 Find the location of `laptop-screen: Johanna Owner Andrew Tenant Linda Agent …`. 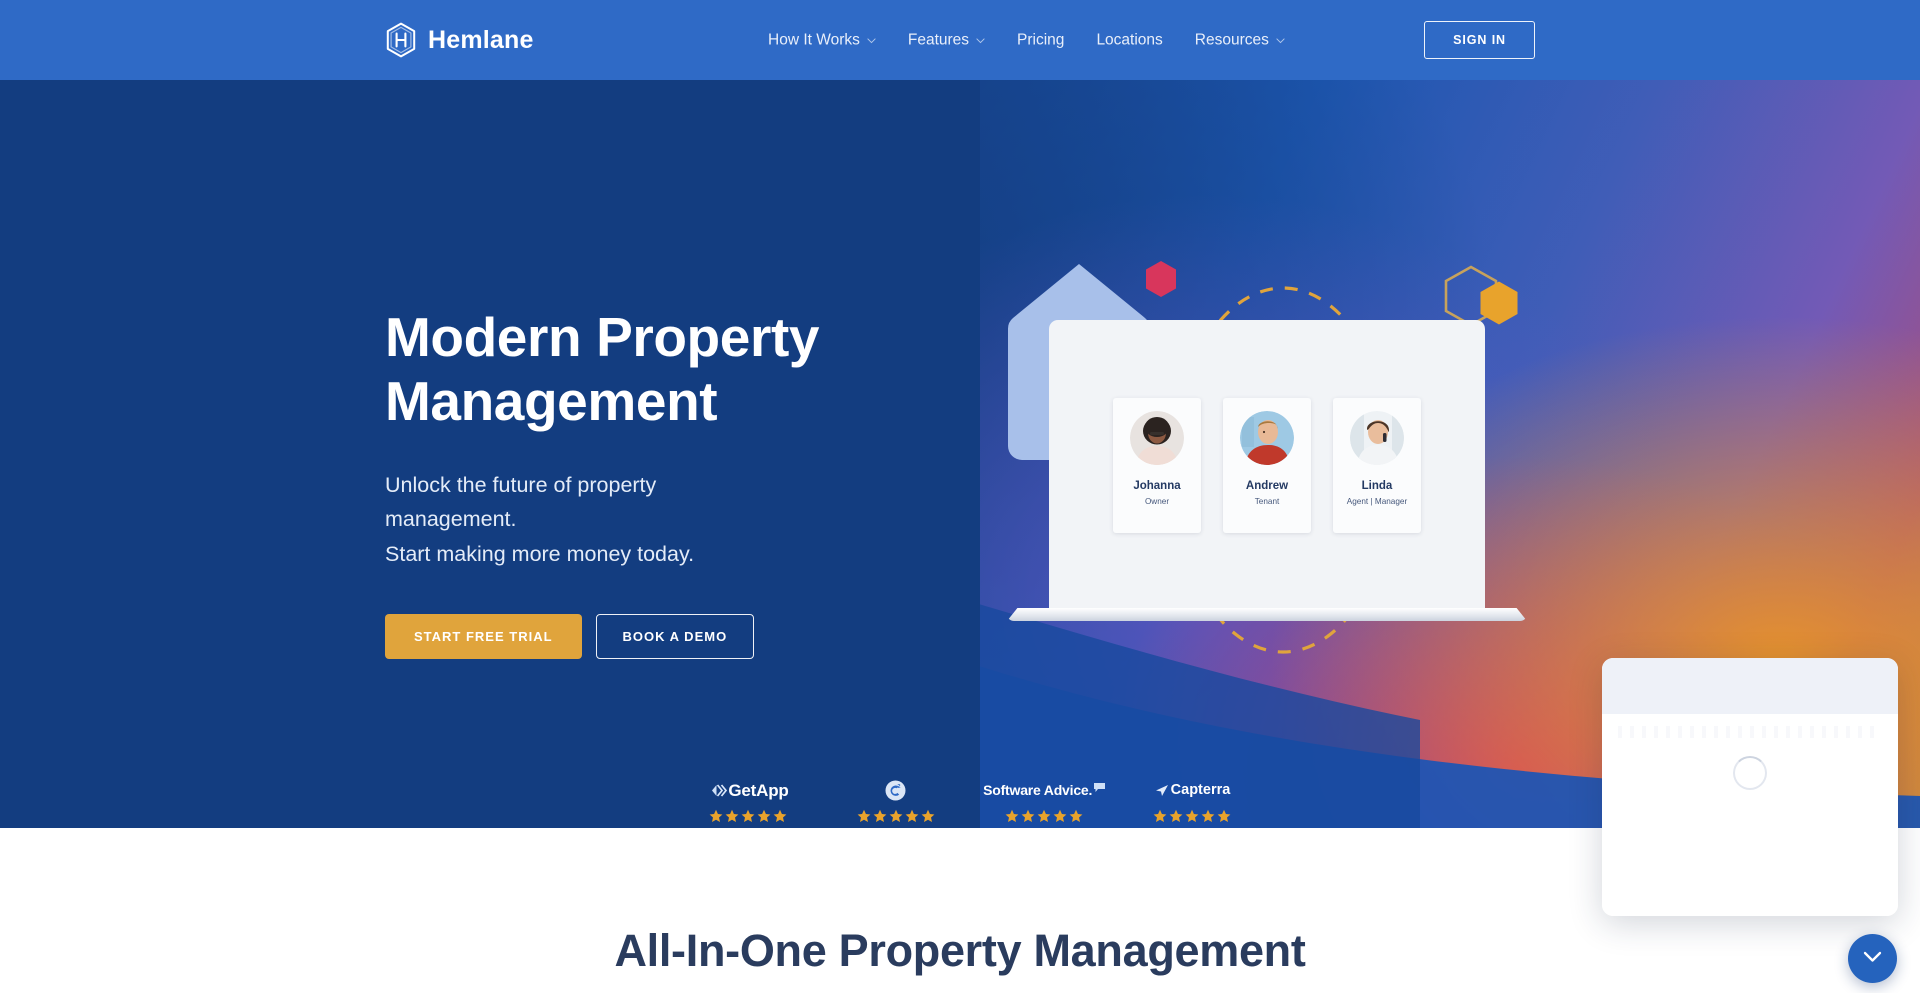

laptop-screen: Johanna Owner Andrew Tenant Linda Agent … is located at coordinates (1267, 465).